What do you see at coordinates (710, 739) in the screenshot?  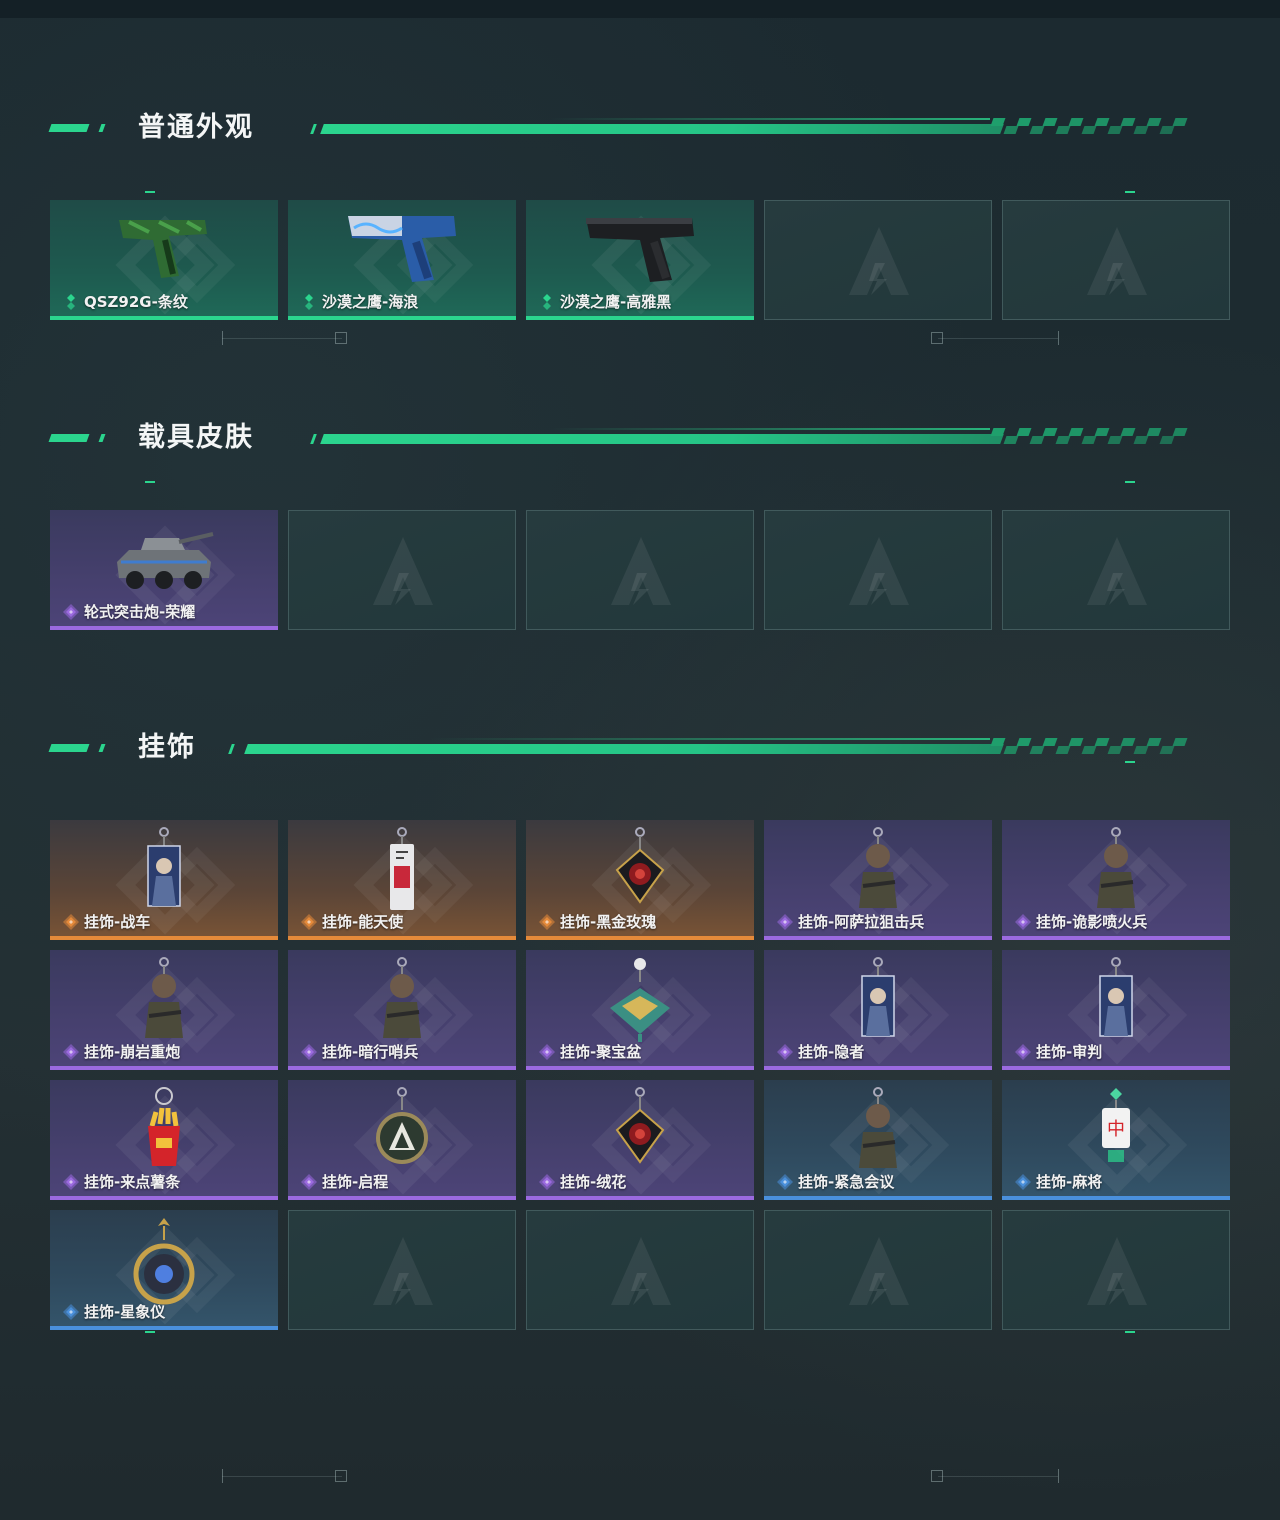 I see `header-line-top` at bounding box center [710, 739].